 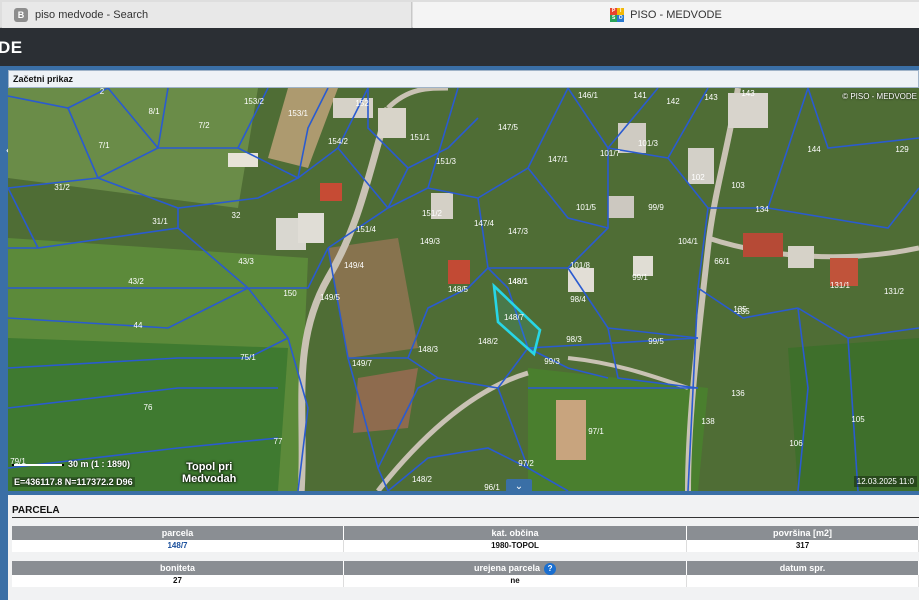 What do you see at coordinates (552, 361) in the screenshot?
I see `parcel-label: 99/3` at bounding box center [552, 361].